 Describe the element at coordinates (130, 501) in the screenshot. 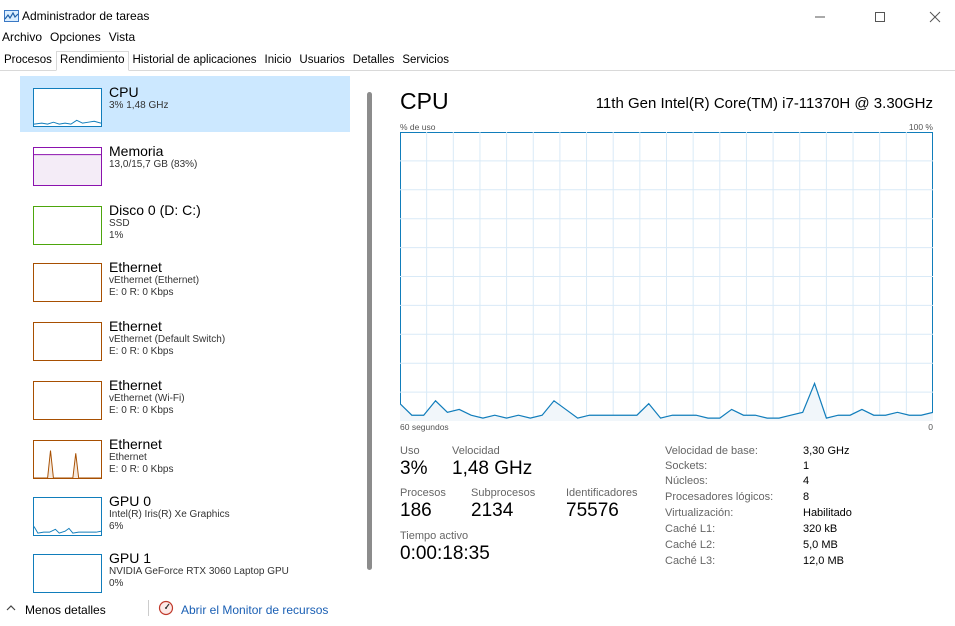

I see `sidebar-item-title: GPU 0` at that location.